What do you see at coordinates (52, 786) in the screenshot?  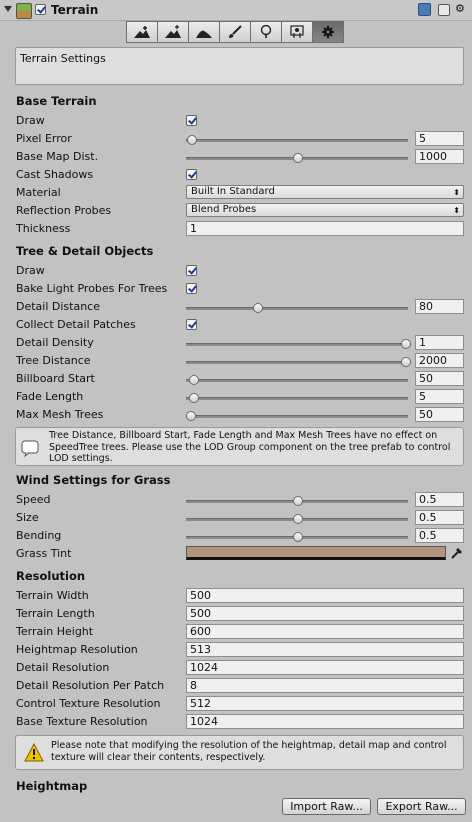 I see `section-heightmap: Heightmap` at bounding box center [52, 786].